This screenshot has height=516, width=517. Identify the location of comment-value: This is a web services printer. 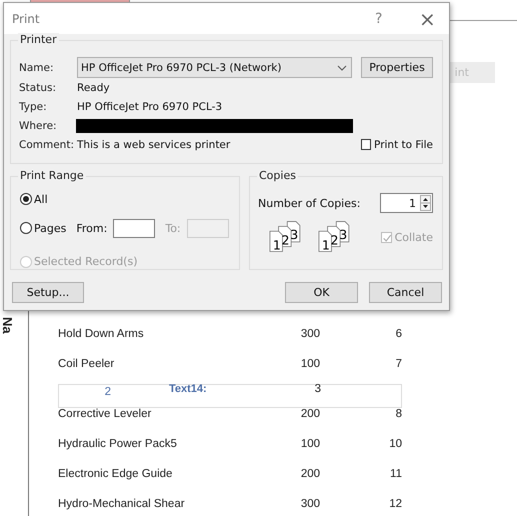
(154, 144).